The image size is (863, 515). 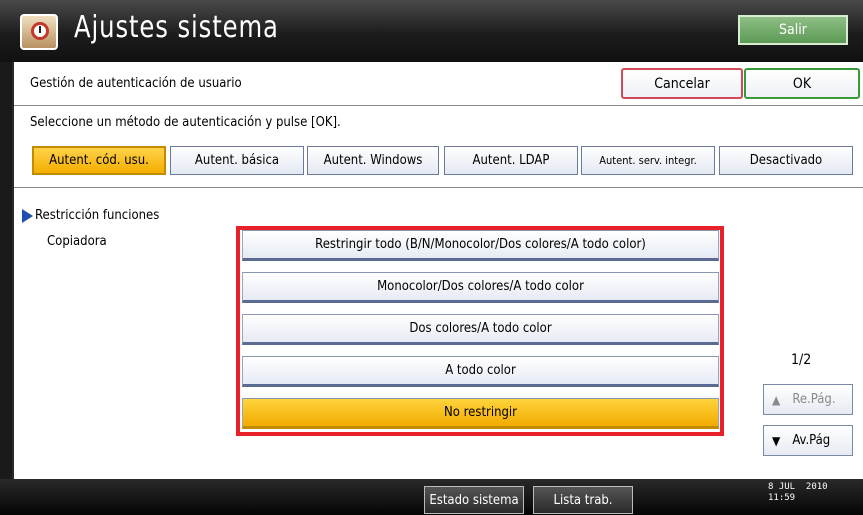 I want to click on date-time: 8 JUL 2010 11:59, so click(x=798, y=493).